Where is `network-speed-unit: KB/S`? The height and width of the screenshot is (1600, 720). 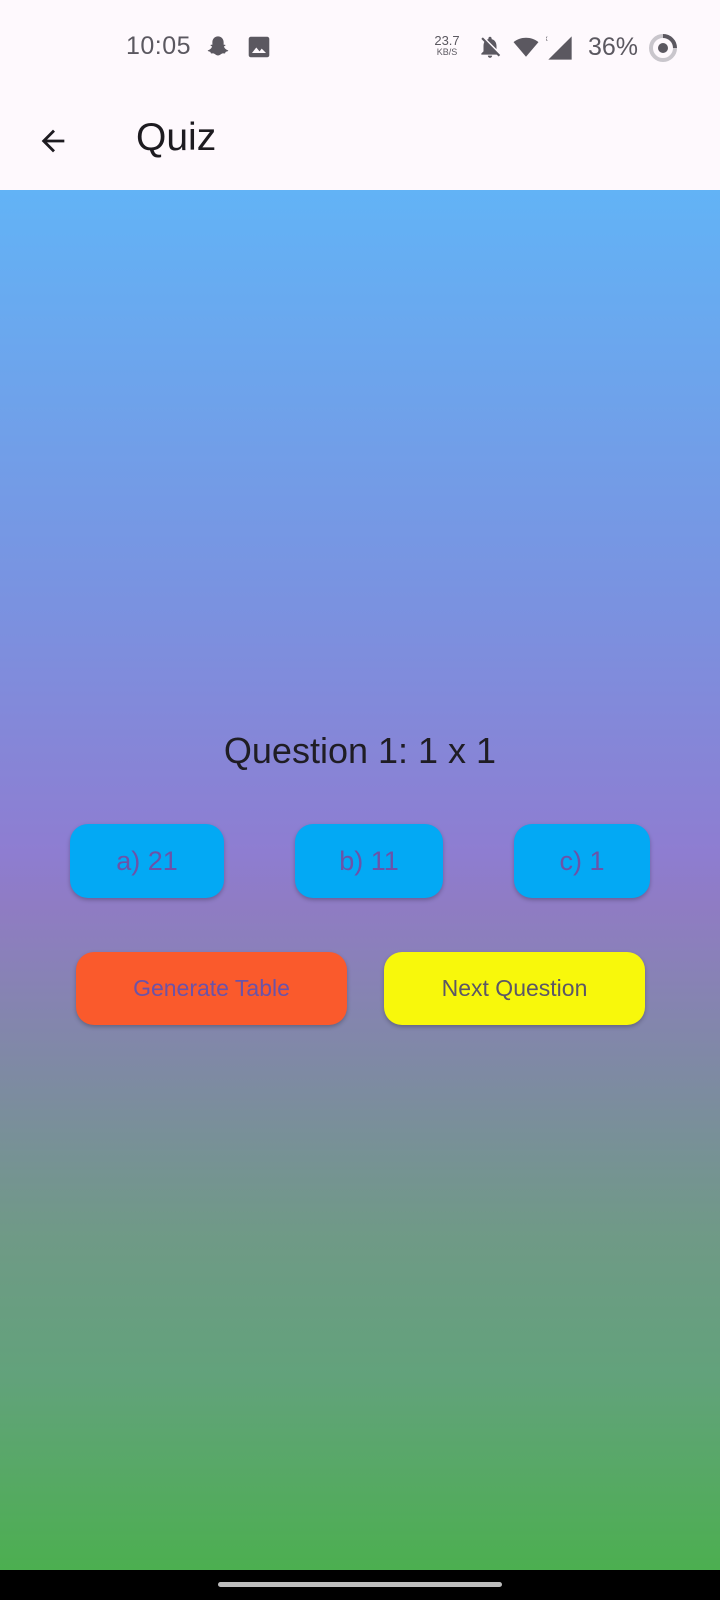 network-speed-unit: KB/S is located at coordinates (447, 52).